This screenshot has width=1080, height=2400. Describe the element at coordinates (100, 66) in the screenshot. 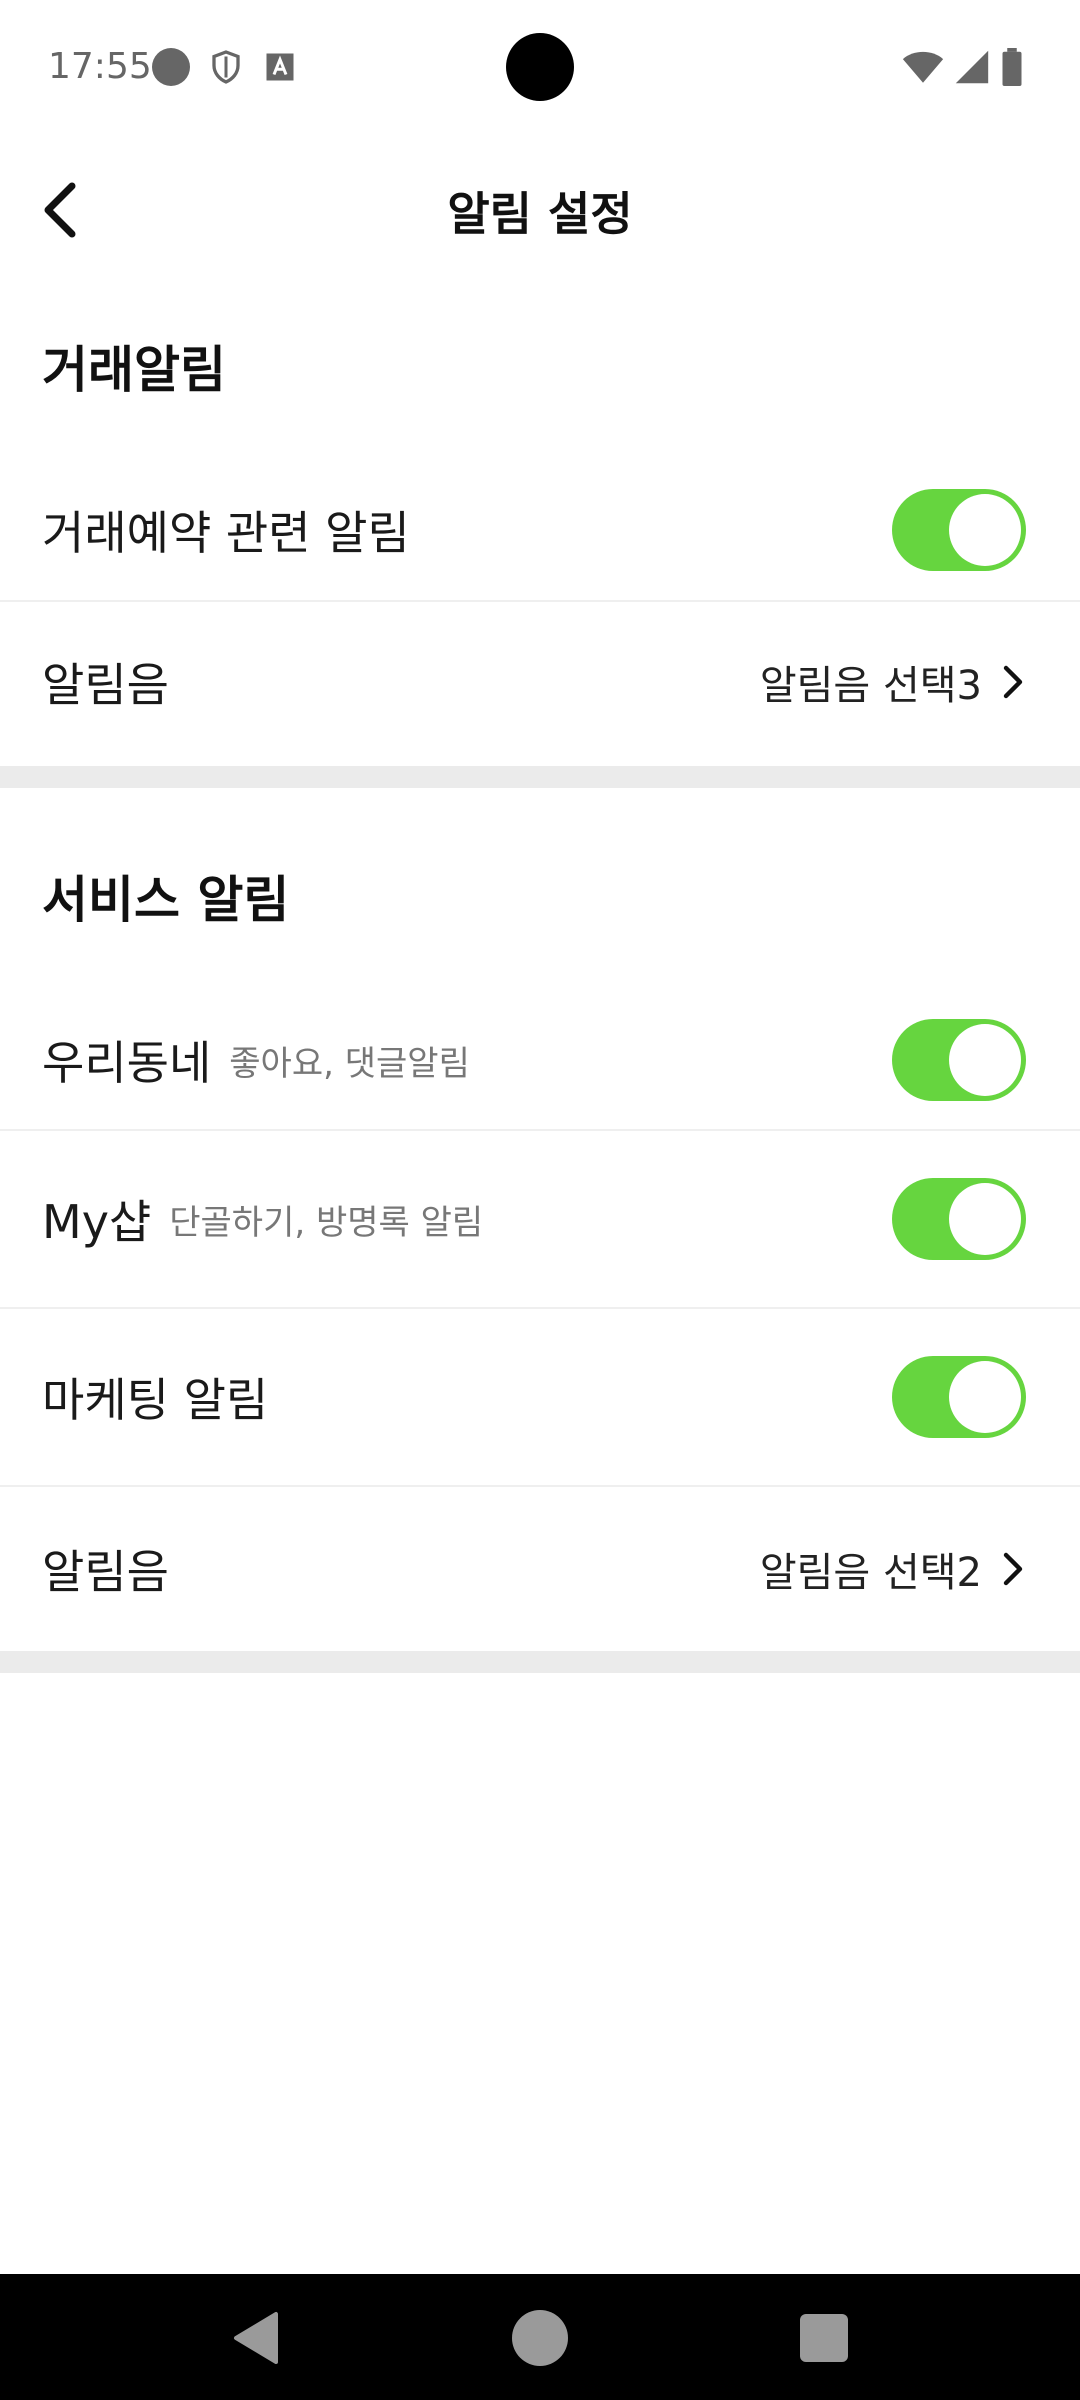

I see `status-time: 17:55` at that location.